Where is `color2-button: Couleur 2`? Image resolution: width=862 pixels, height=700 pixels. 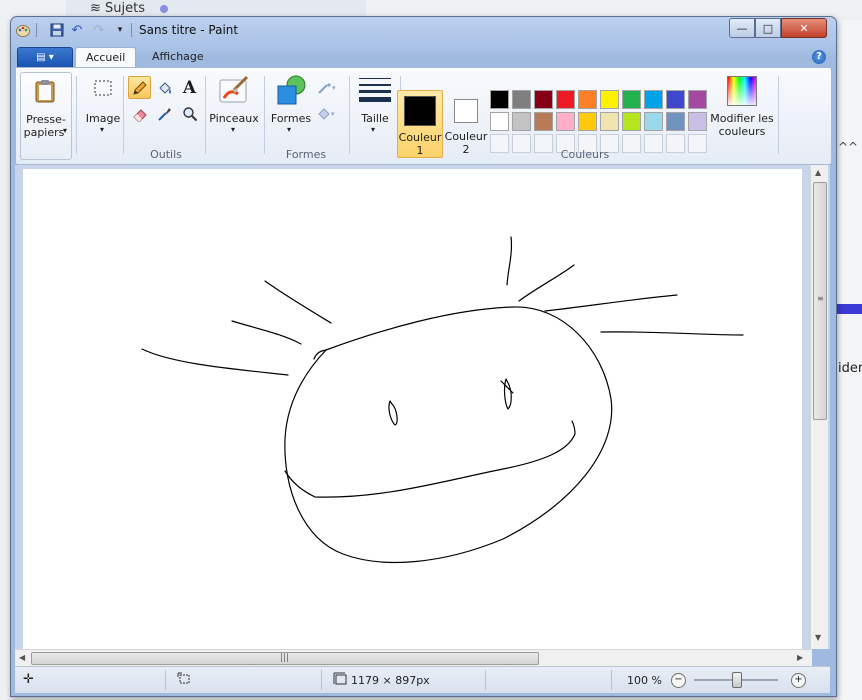
color2-button: Couleur 2 is located at coordinates (466, 123).